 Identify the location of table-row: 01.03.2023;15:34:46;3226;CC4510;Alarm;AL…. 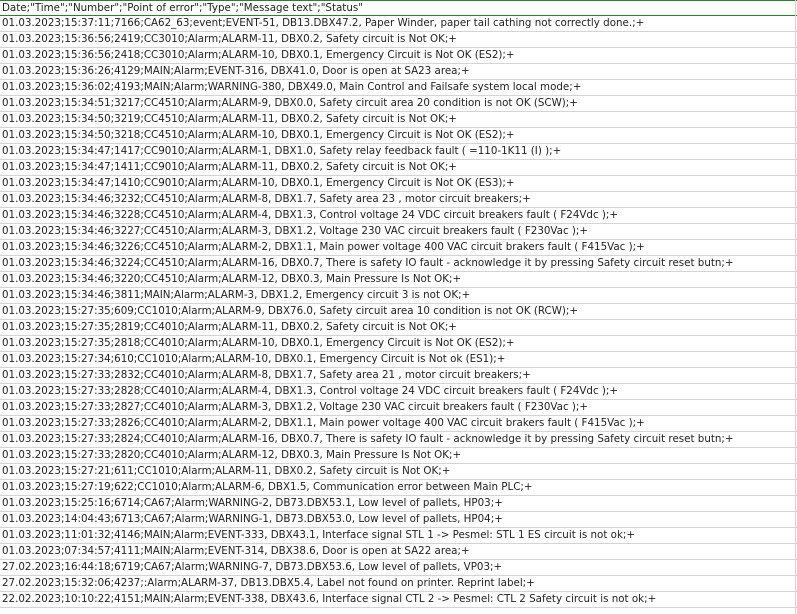
(398, 248).